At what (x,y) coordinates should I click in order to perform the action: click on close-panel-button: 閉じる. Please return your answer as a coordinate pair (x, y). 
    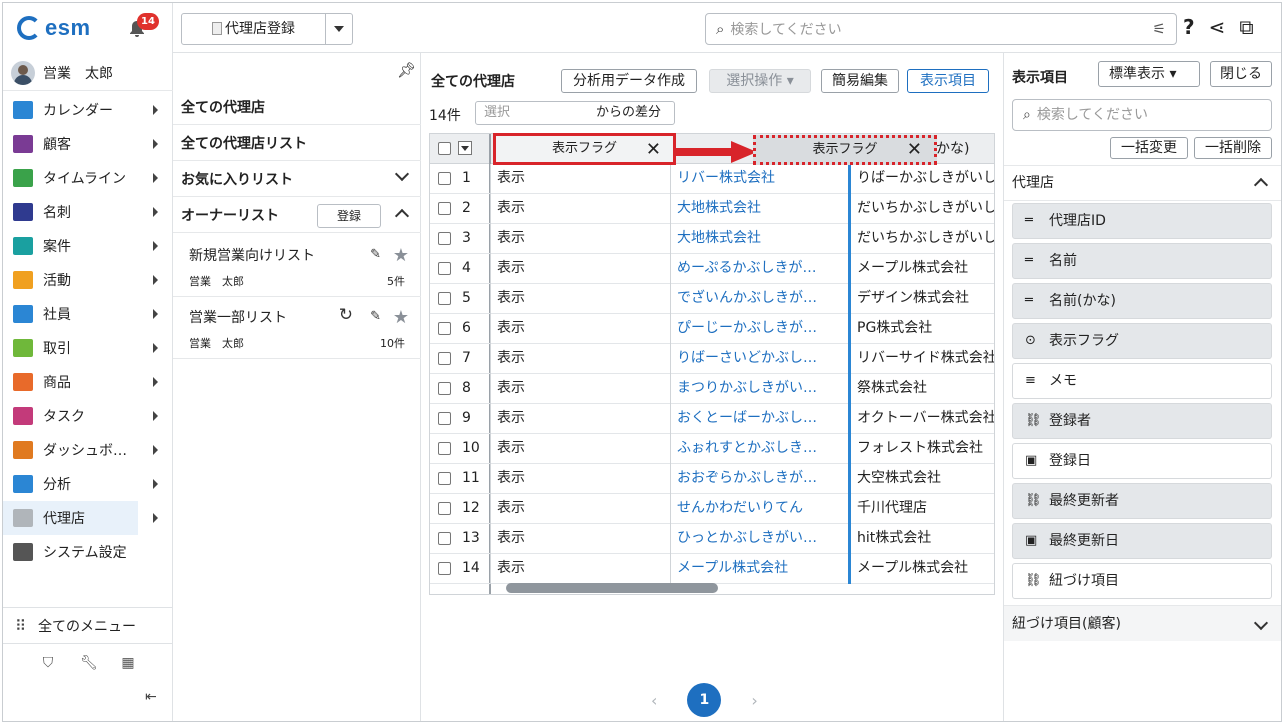
    Looking at the image, I should click on (1241, 74).